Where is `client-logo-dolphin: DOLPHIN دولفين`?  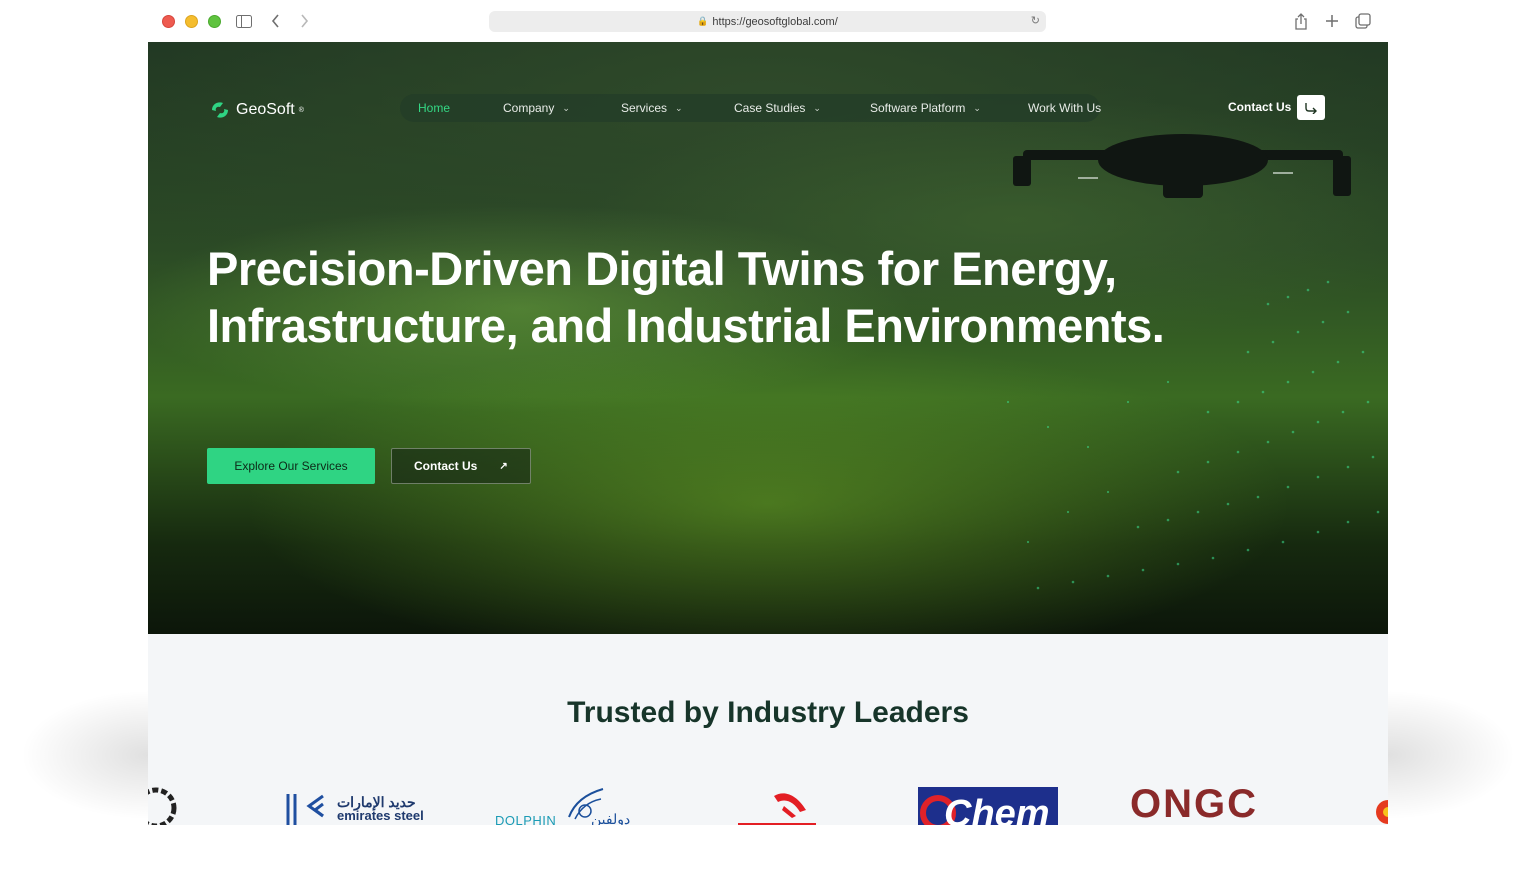 client-logo-dolphin: DOLPHIN دولفين is located at coordinates (568, 806).